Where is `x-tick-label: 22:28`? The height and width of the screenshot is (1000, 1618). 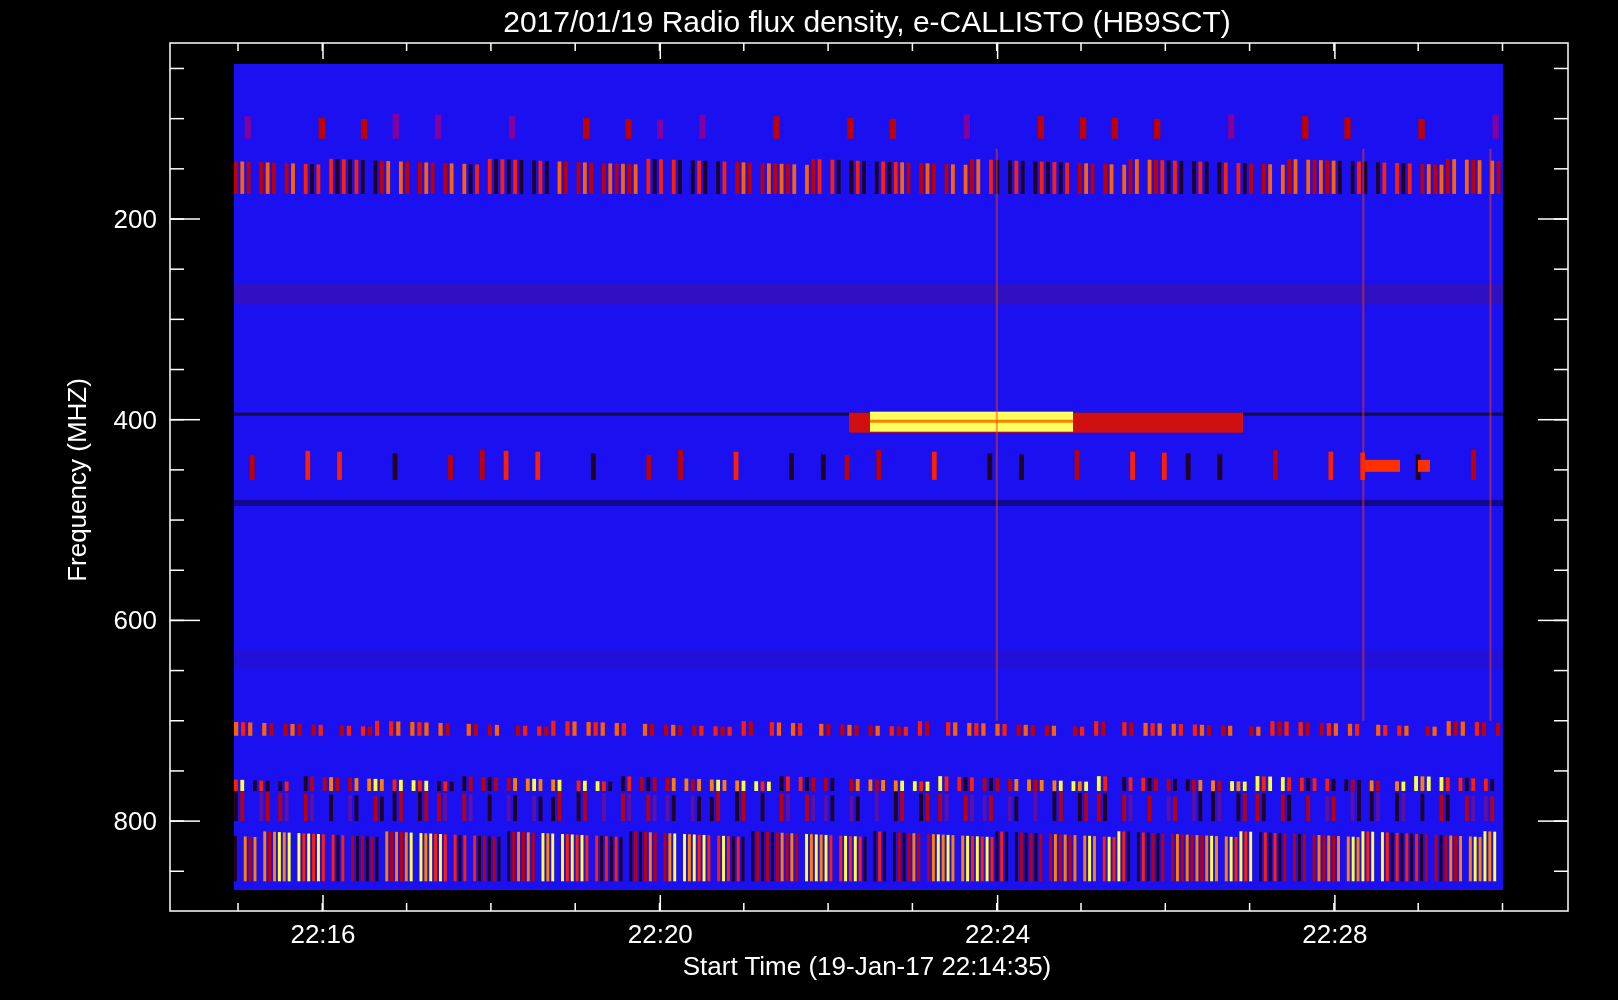
x-tick-label: 22:28 is located at coordinates (1335, 934).